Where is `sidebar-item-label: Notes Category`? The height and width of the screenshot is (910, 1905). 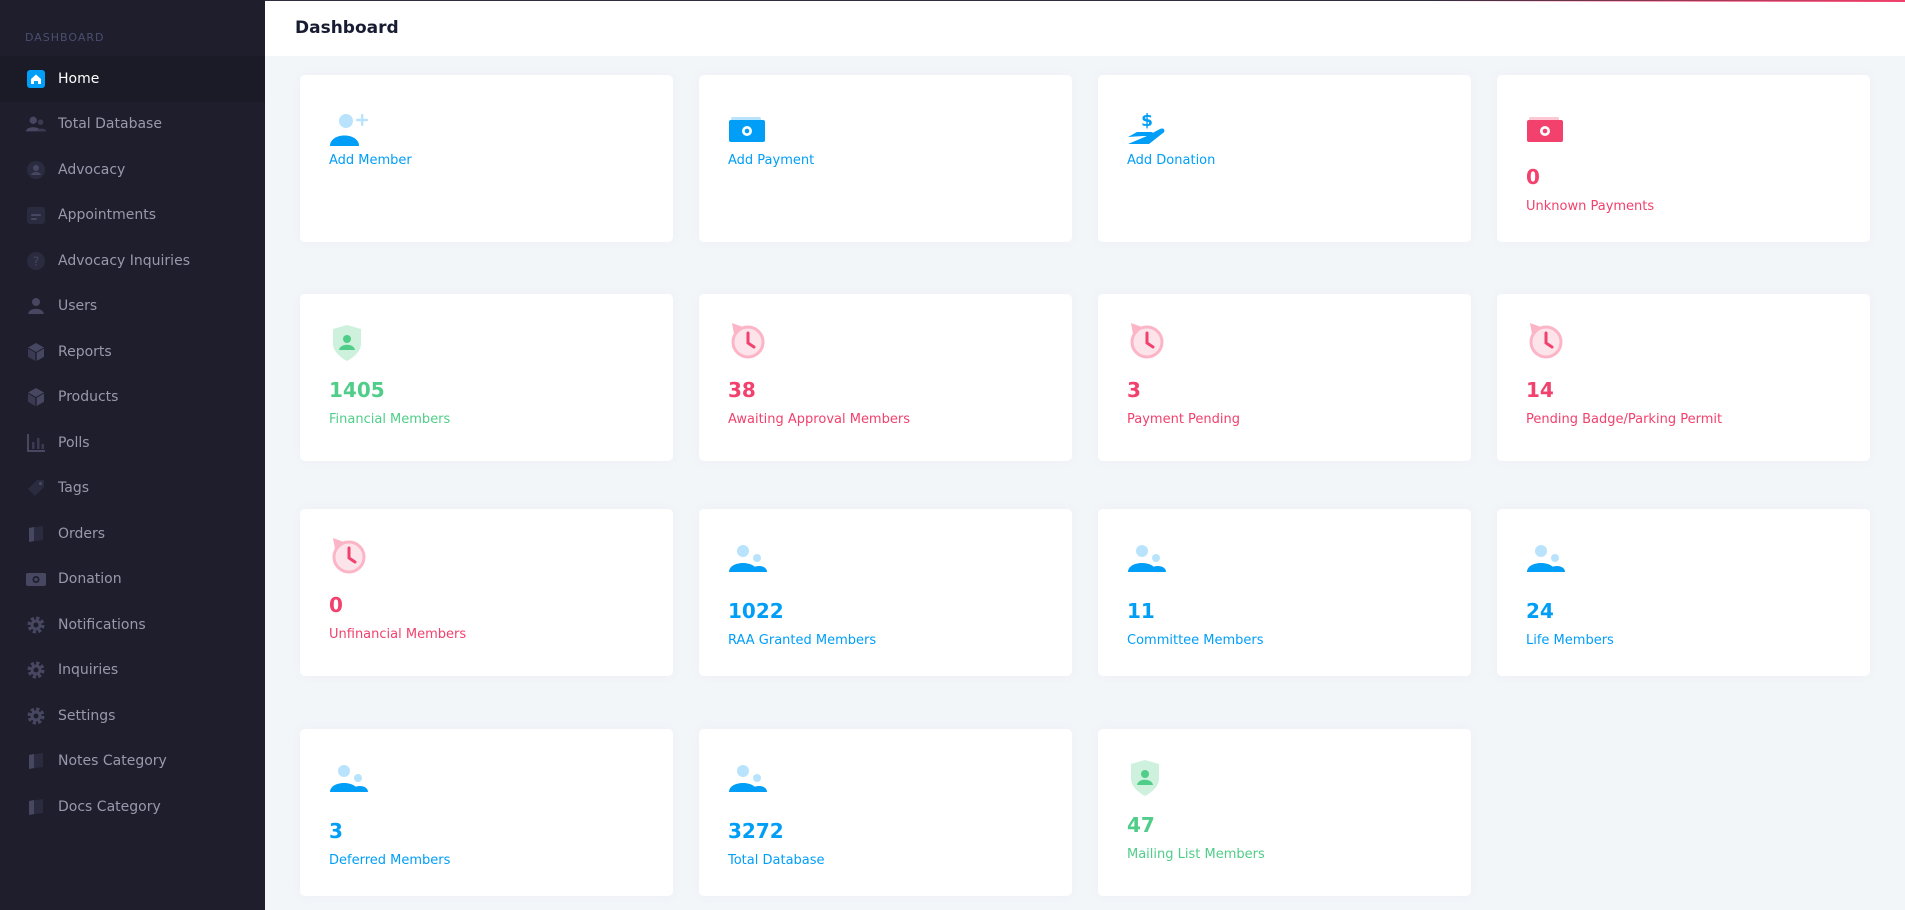
sidebar-item-label: Notes Category is located at coordinates (112, 761).